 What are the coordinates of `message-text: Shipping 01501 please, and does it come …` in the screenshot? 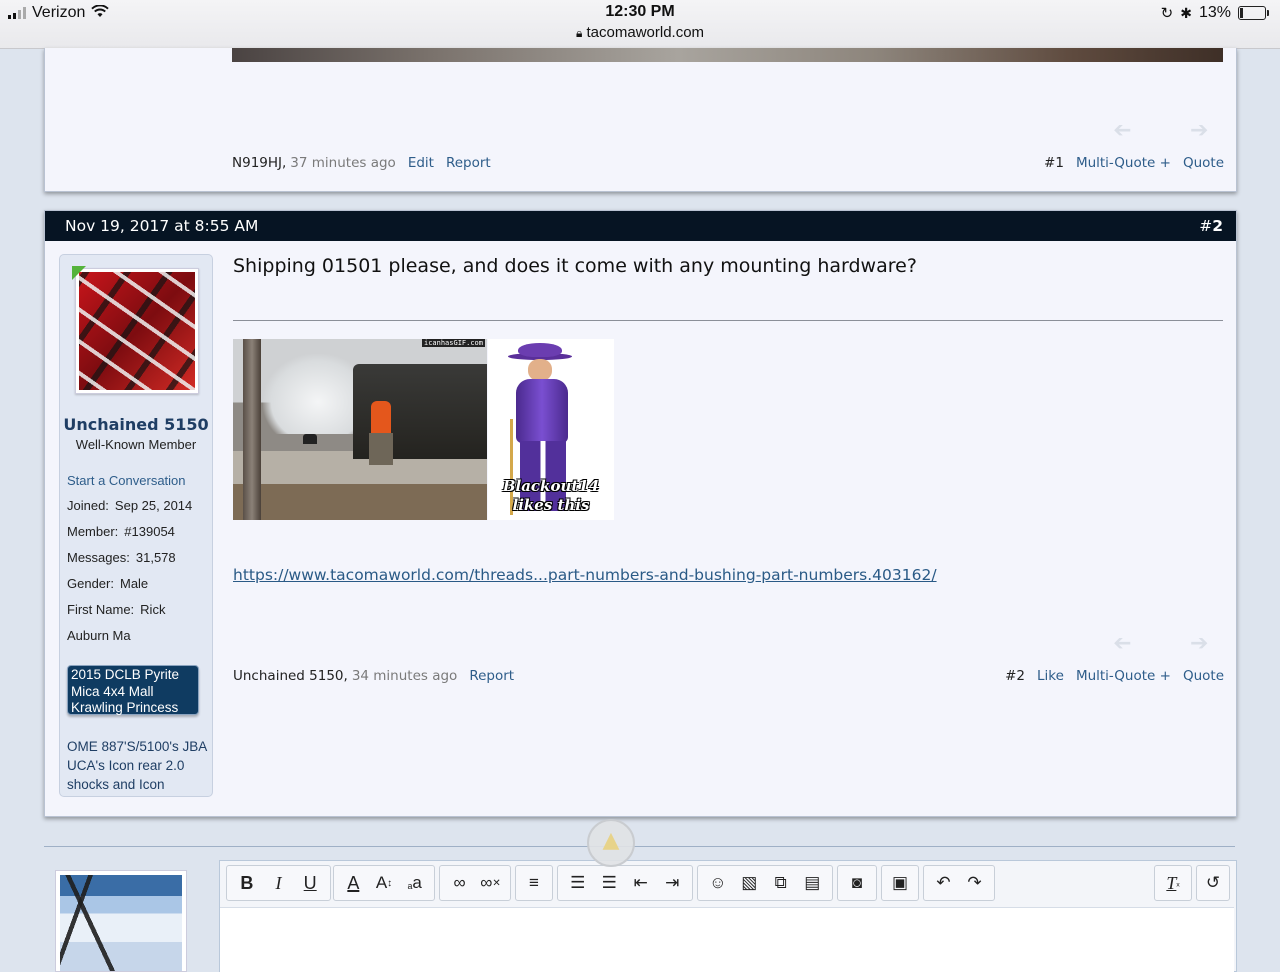 It's located at (575, 266).